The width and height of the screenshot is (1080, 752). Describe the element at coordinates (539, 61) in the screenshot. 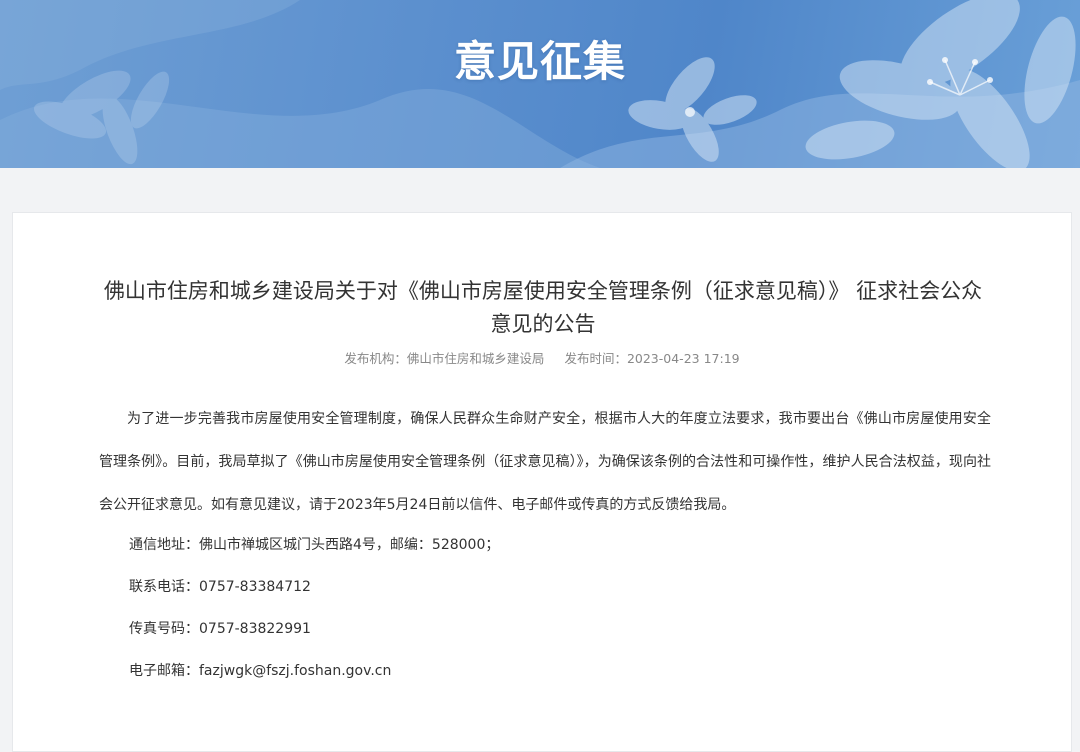

I see `banner-title: 意见征集` at that location.